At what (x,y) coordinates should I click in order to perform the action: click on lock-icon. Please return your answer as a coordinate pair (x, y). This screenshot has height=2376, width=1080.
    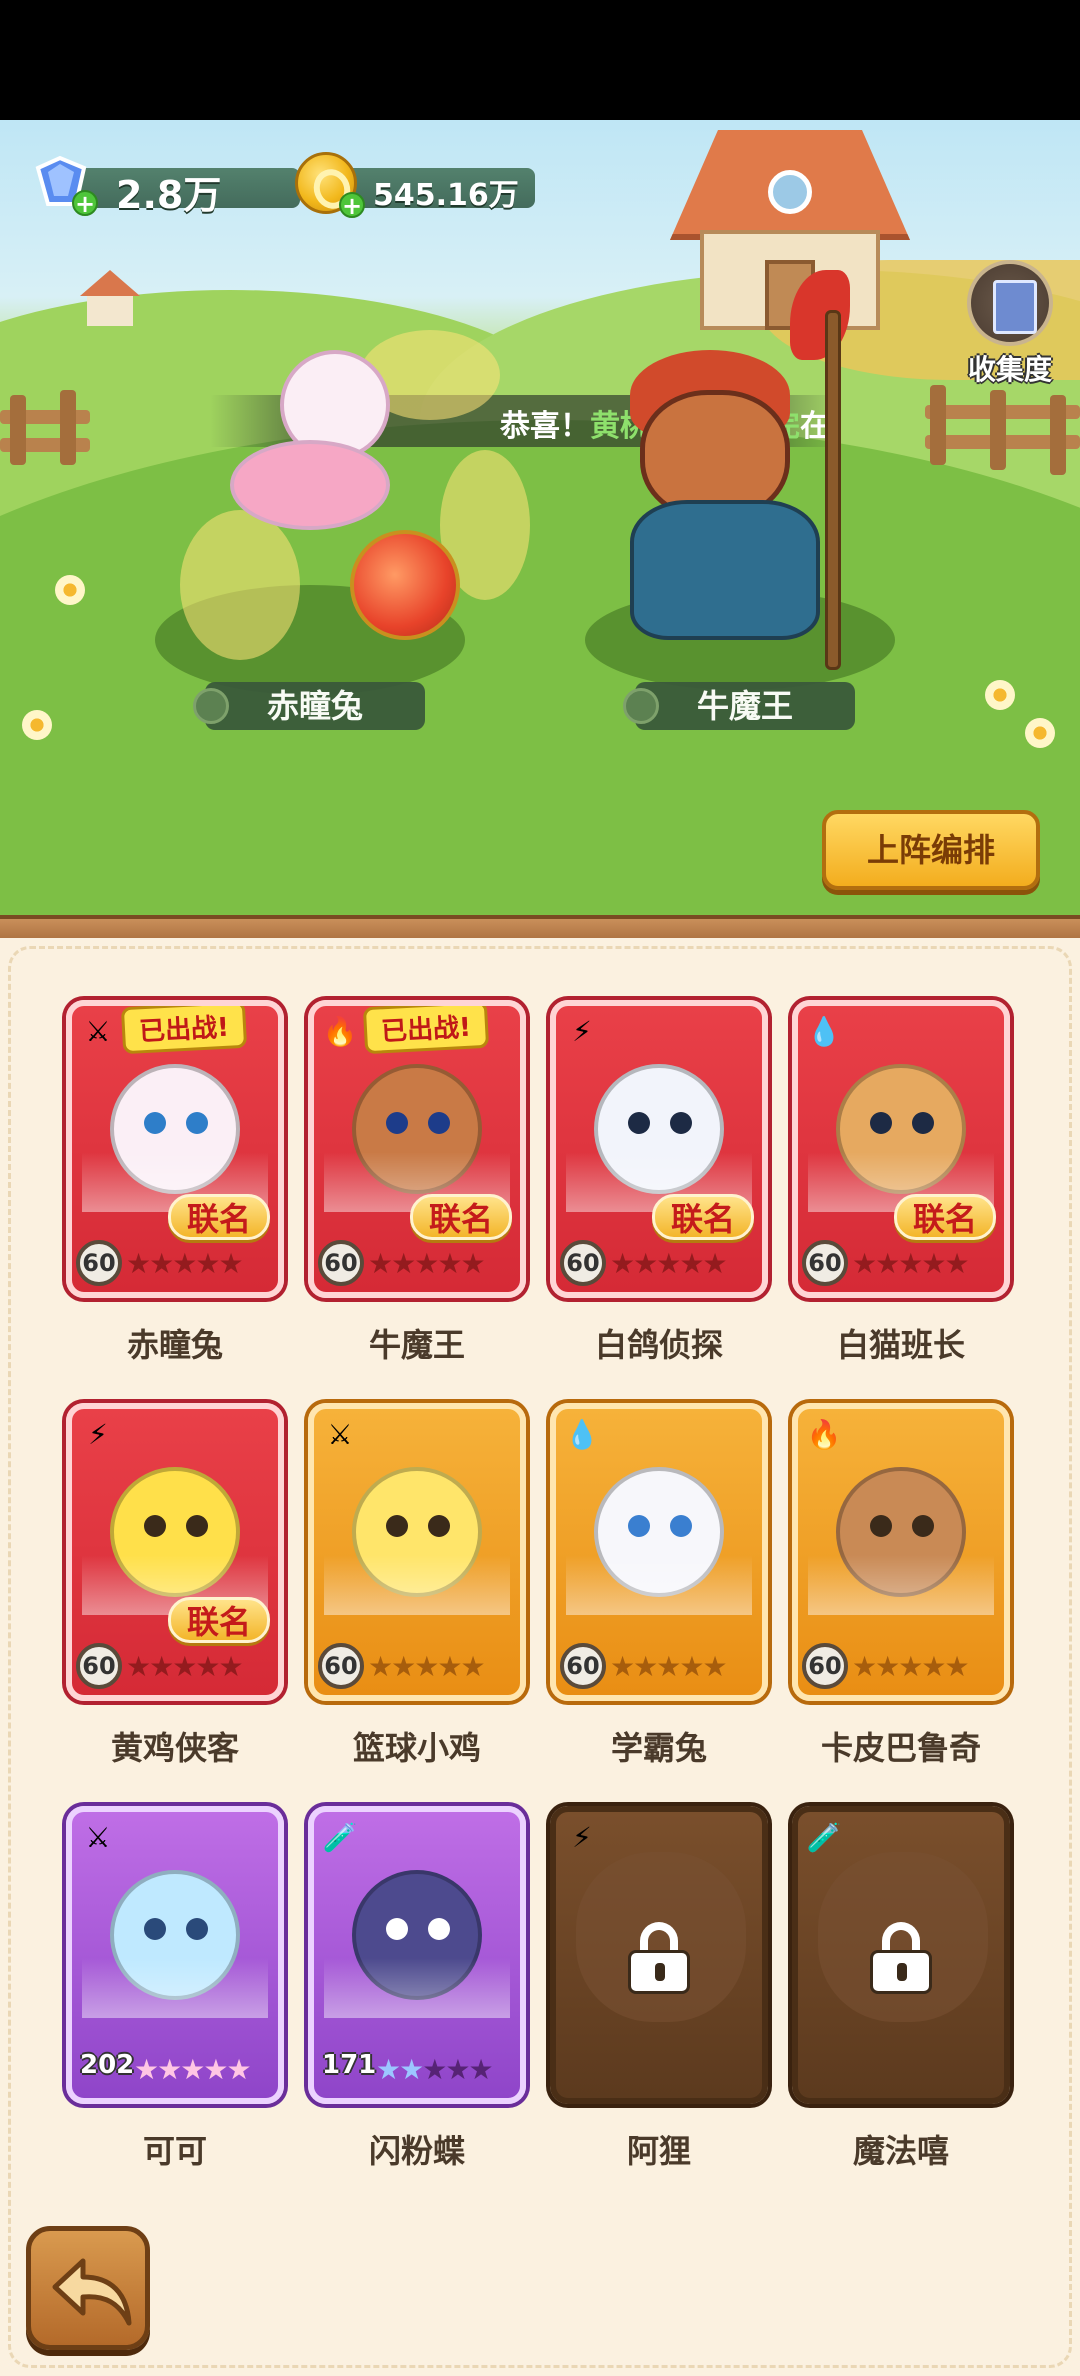
    Looking at the image, I should click on (659, 1958).